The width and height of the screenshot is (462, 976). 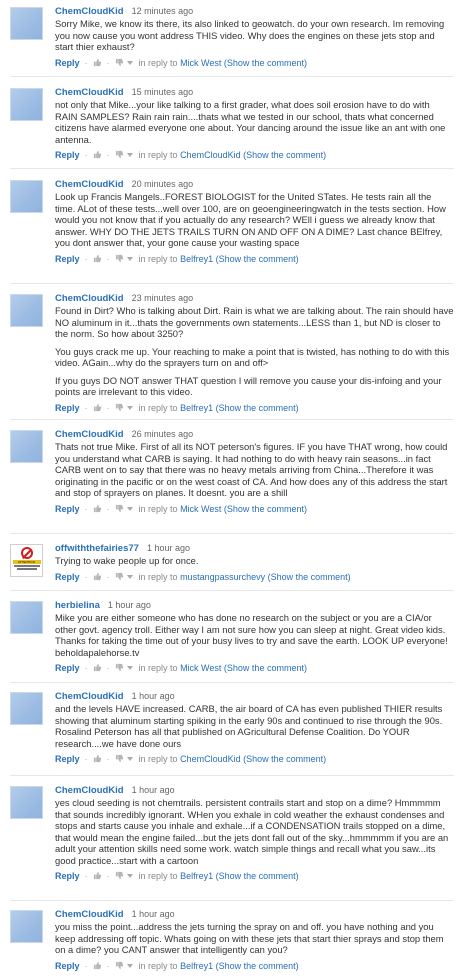 What do you see at coordinates (97, 548) in the screenshot?
I see `comment-author: offwiththefairies77` at bounding box center [97, 548].